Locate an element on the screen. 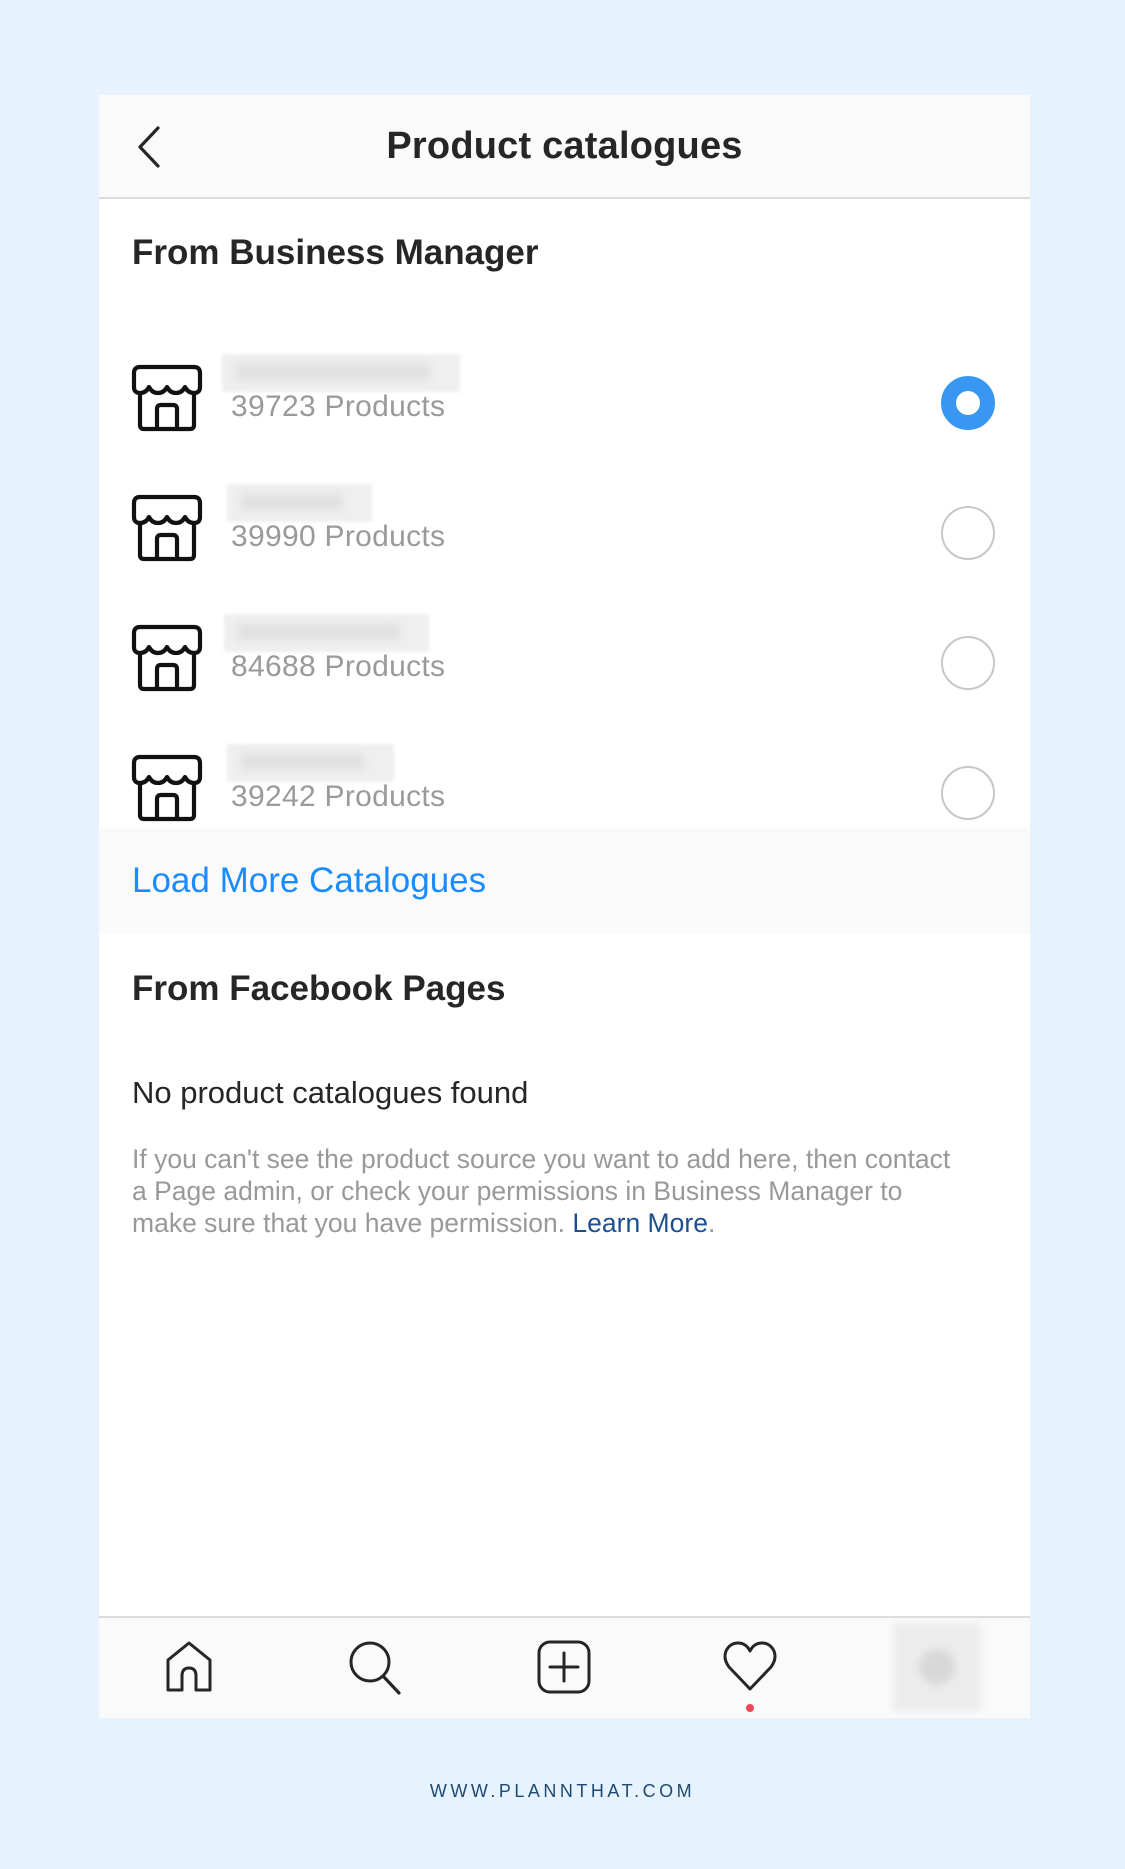 The height and width of the screenshot is (1869, 1125). tab-search is located at coordinates (375, 1667).